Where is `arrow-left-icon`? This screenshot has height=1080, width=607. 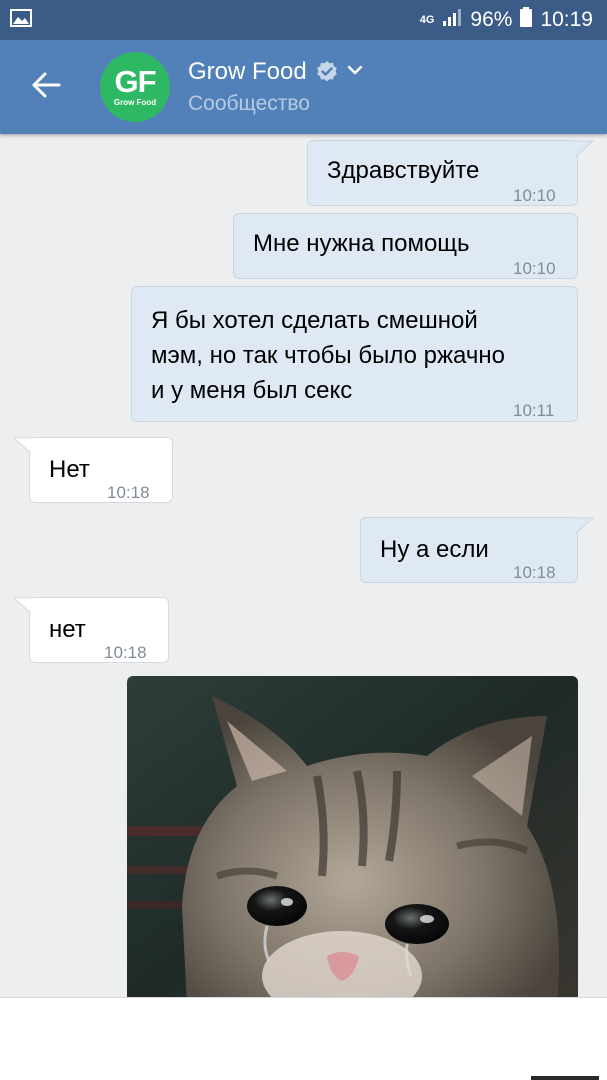 arrow-left-icon is located at coordinates (46, 87).